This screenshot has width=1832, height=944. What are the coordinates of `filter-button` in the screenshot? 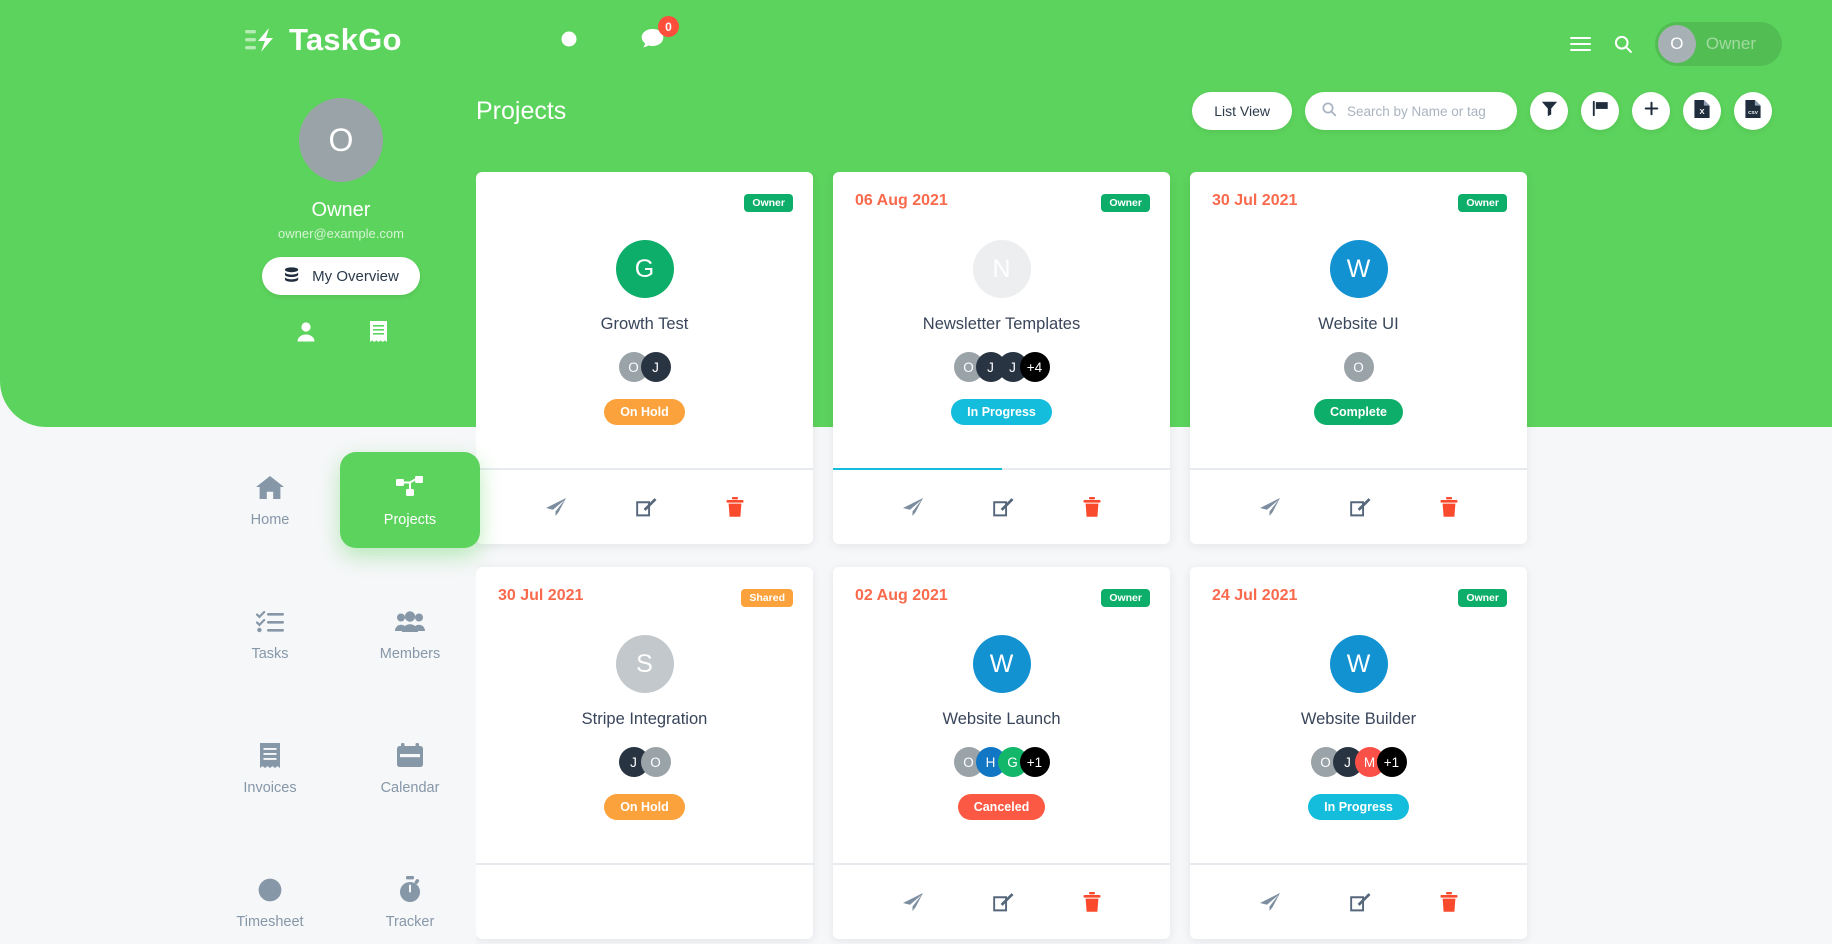 It's located at (1549, 111).